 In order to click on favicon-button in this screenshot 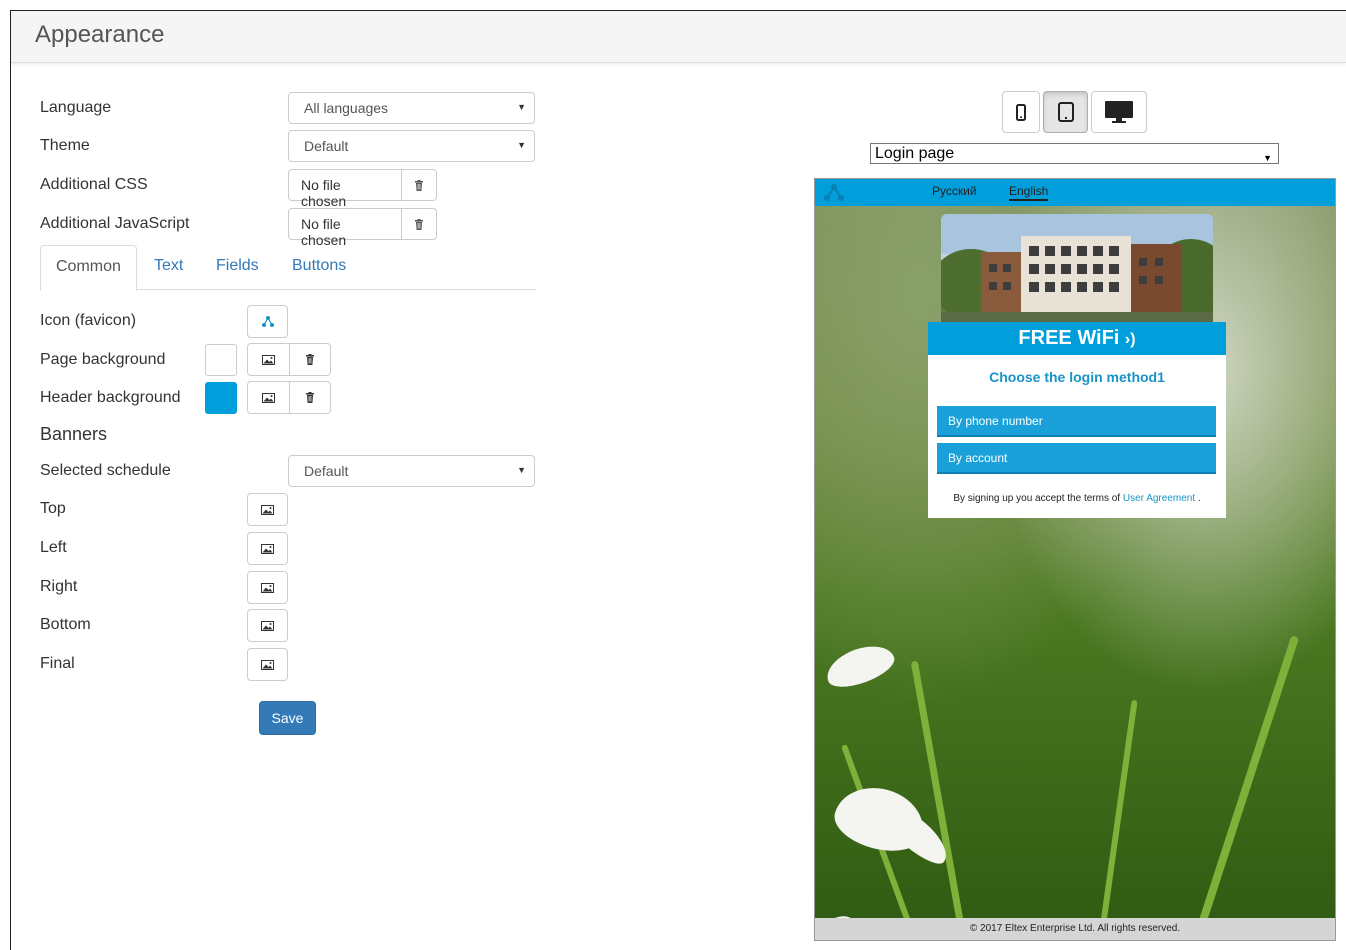, I will do `click(267, 321)`.